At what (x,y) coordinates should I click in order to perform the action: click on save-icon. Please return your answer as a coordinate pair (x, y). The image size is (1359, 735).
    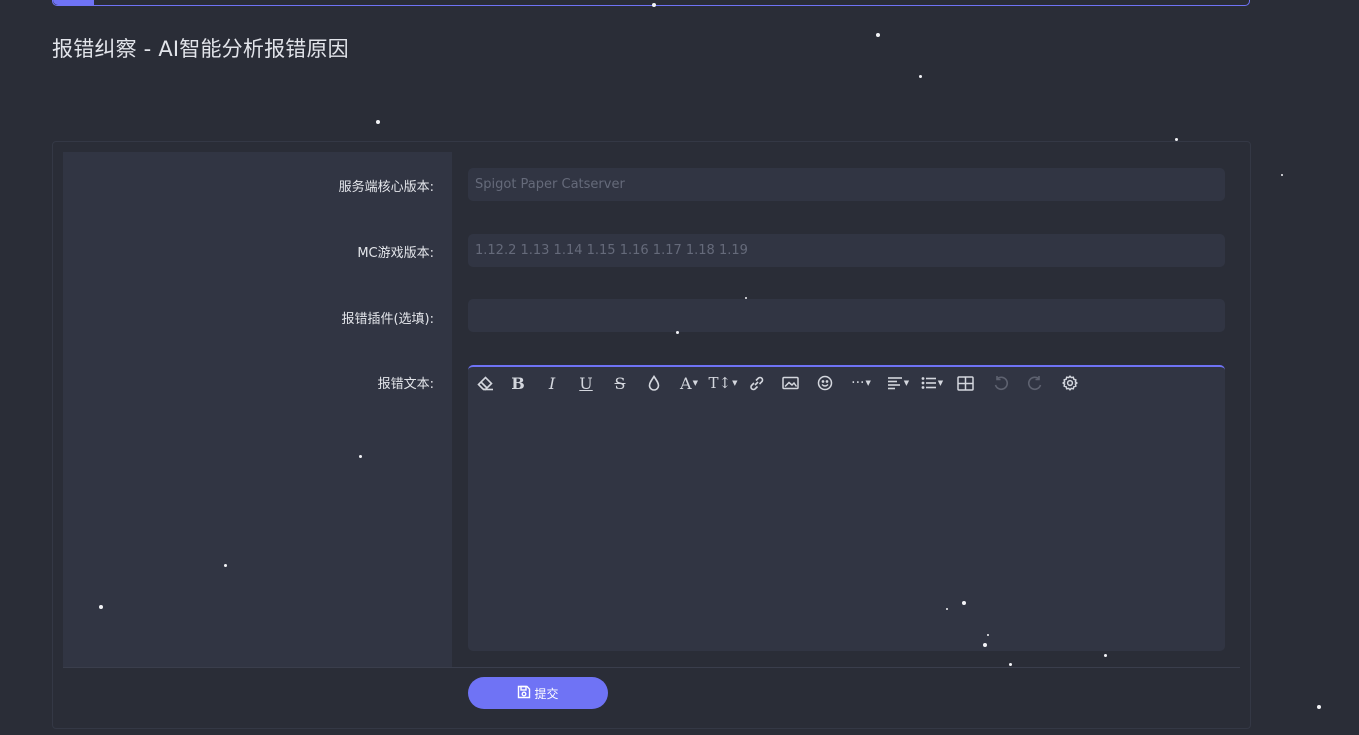
    Looking at the image, I should click on (524, 693).